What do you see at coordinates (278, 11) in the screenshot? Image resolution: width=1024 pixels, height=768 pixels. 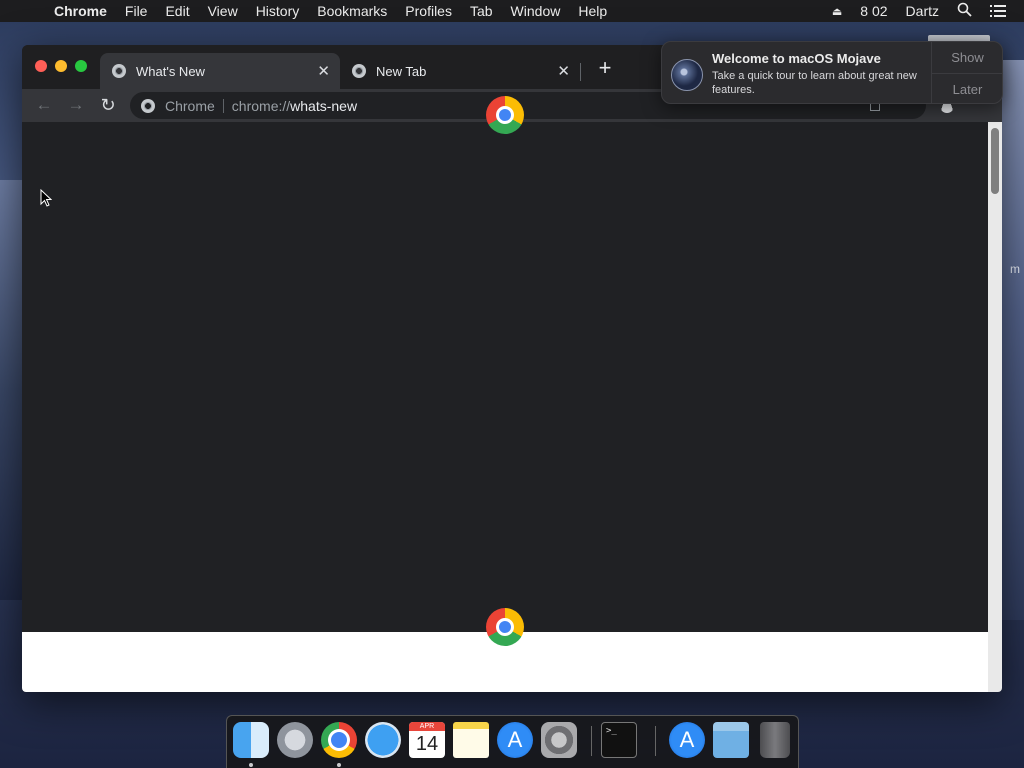 I see `menu-history: History` at bounding box center [278, 11].